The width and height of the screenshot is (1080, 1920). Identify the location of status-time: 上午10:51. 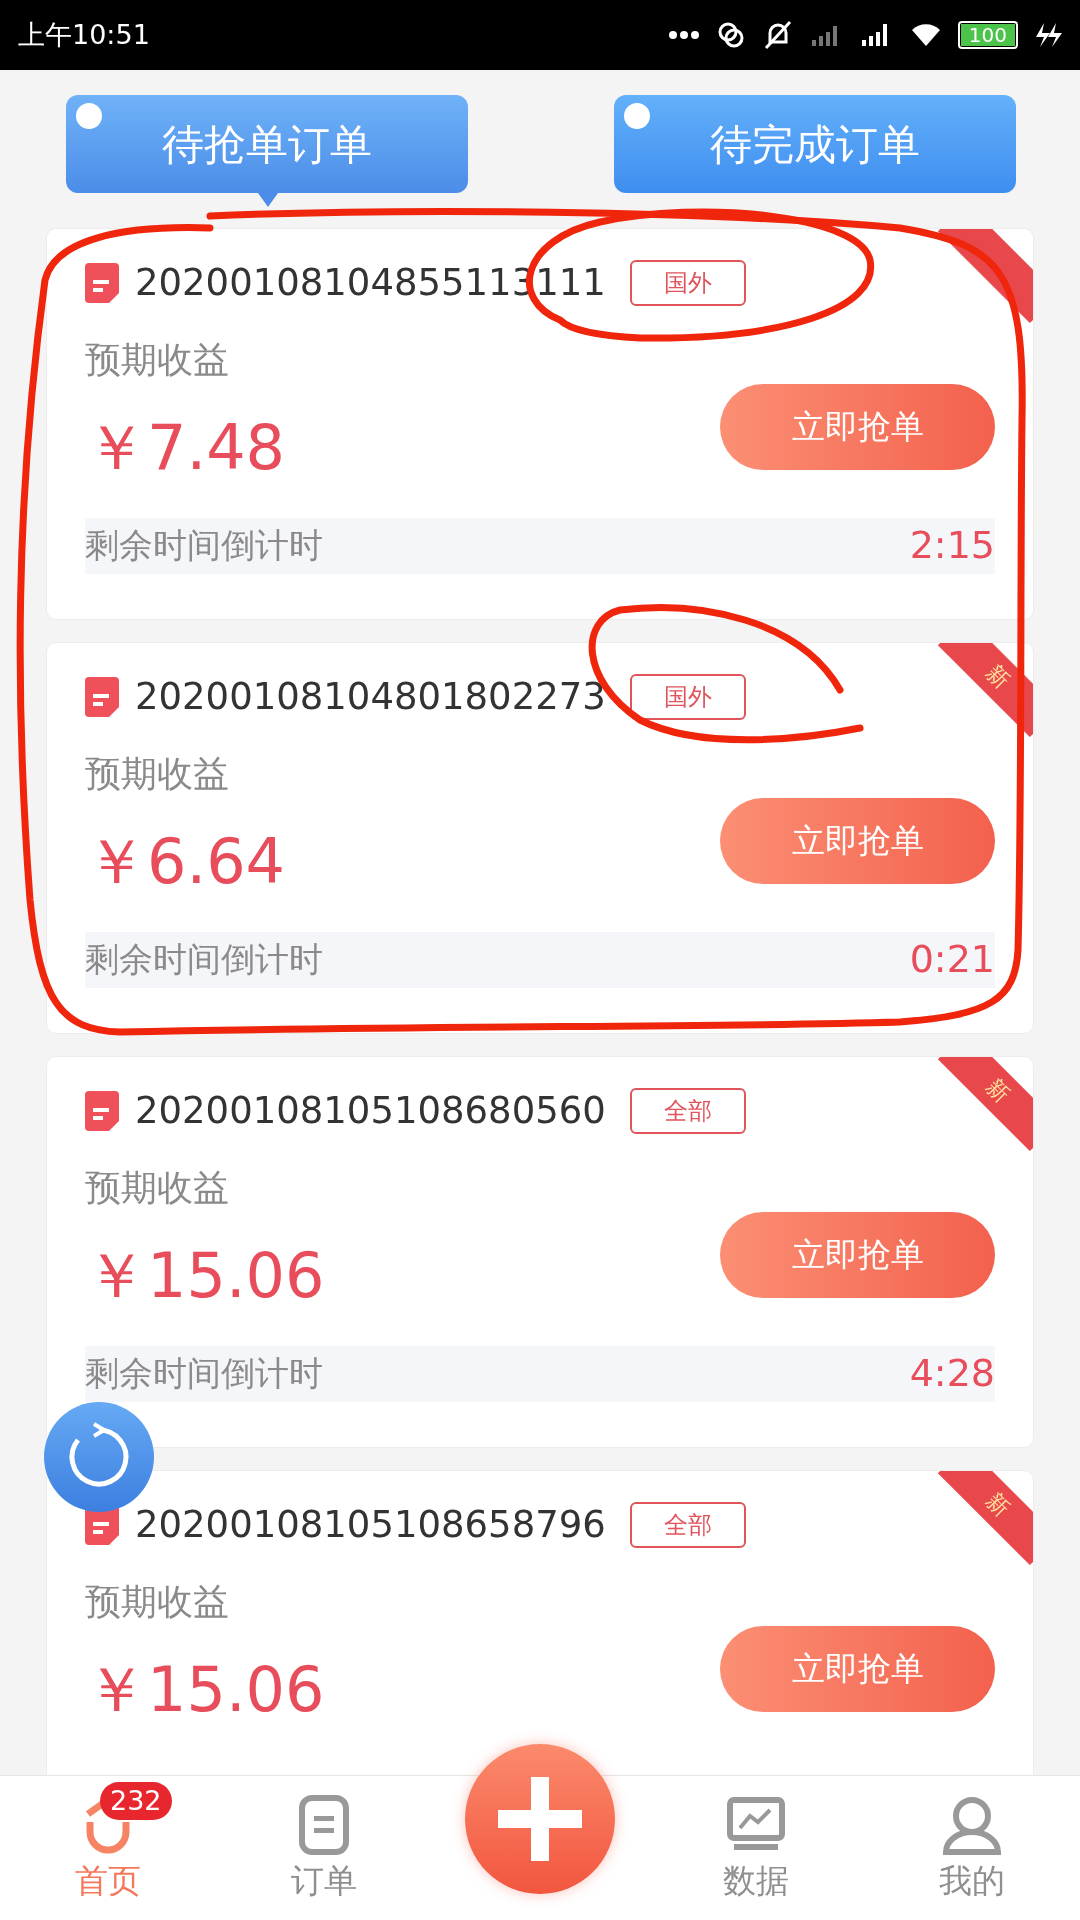
(84, 34).